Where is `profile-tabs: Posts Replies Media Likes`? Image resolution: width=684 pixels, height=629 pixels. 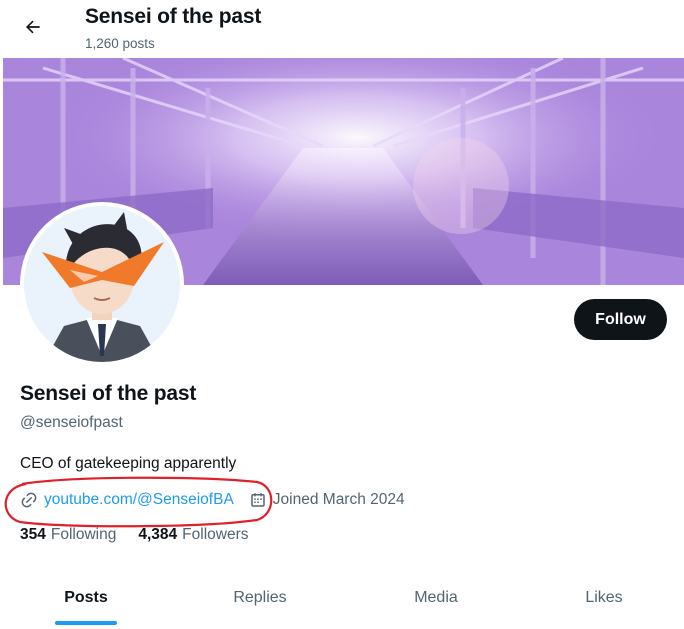 profile-tabs: Posts Replies Media Likes is located at coordinates (342, 597).